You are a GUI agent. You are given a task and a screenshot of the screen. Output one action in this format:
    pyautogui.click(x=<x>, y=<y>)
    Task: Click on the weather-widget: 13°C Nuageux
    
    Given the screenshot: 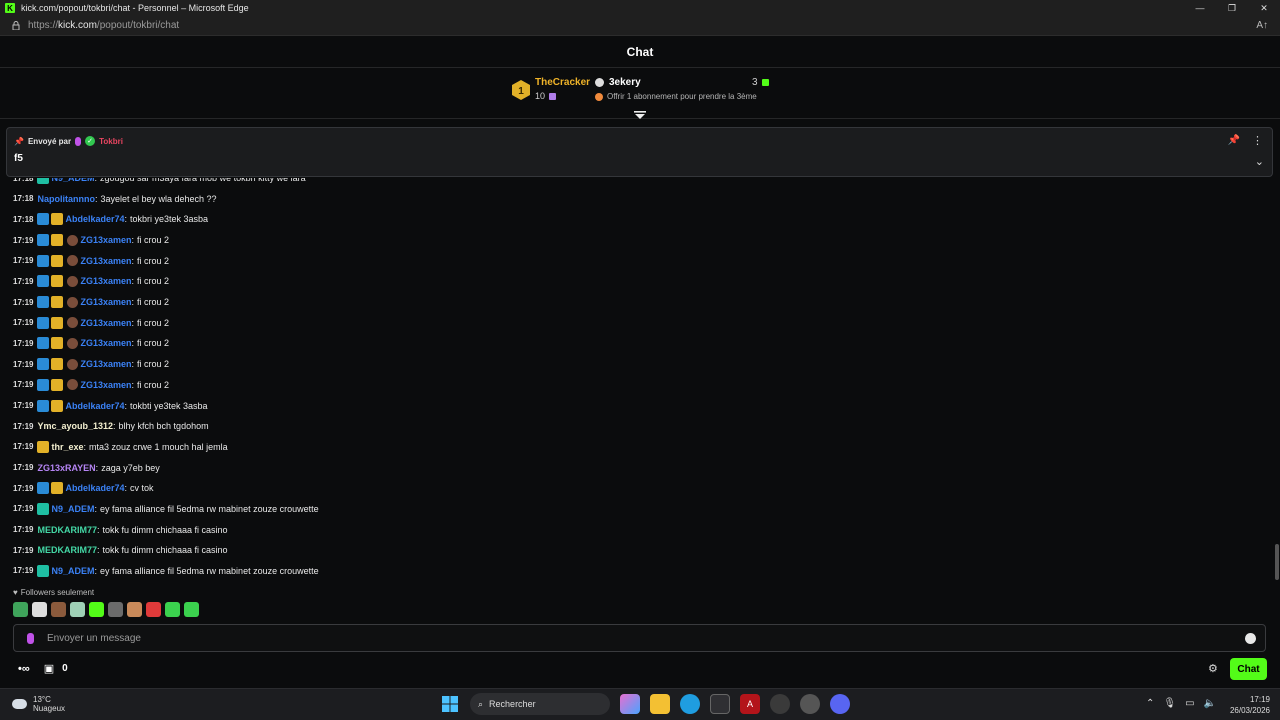 What is the action you would take?
    pyautogui.click(x=38, y=704)
    